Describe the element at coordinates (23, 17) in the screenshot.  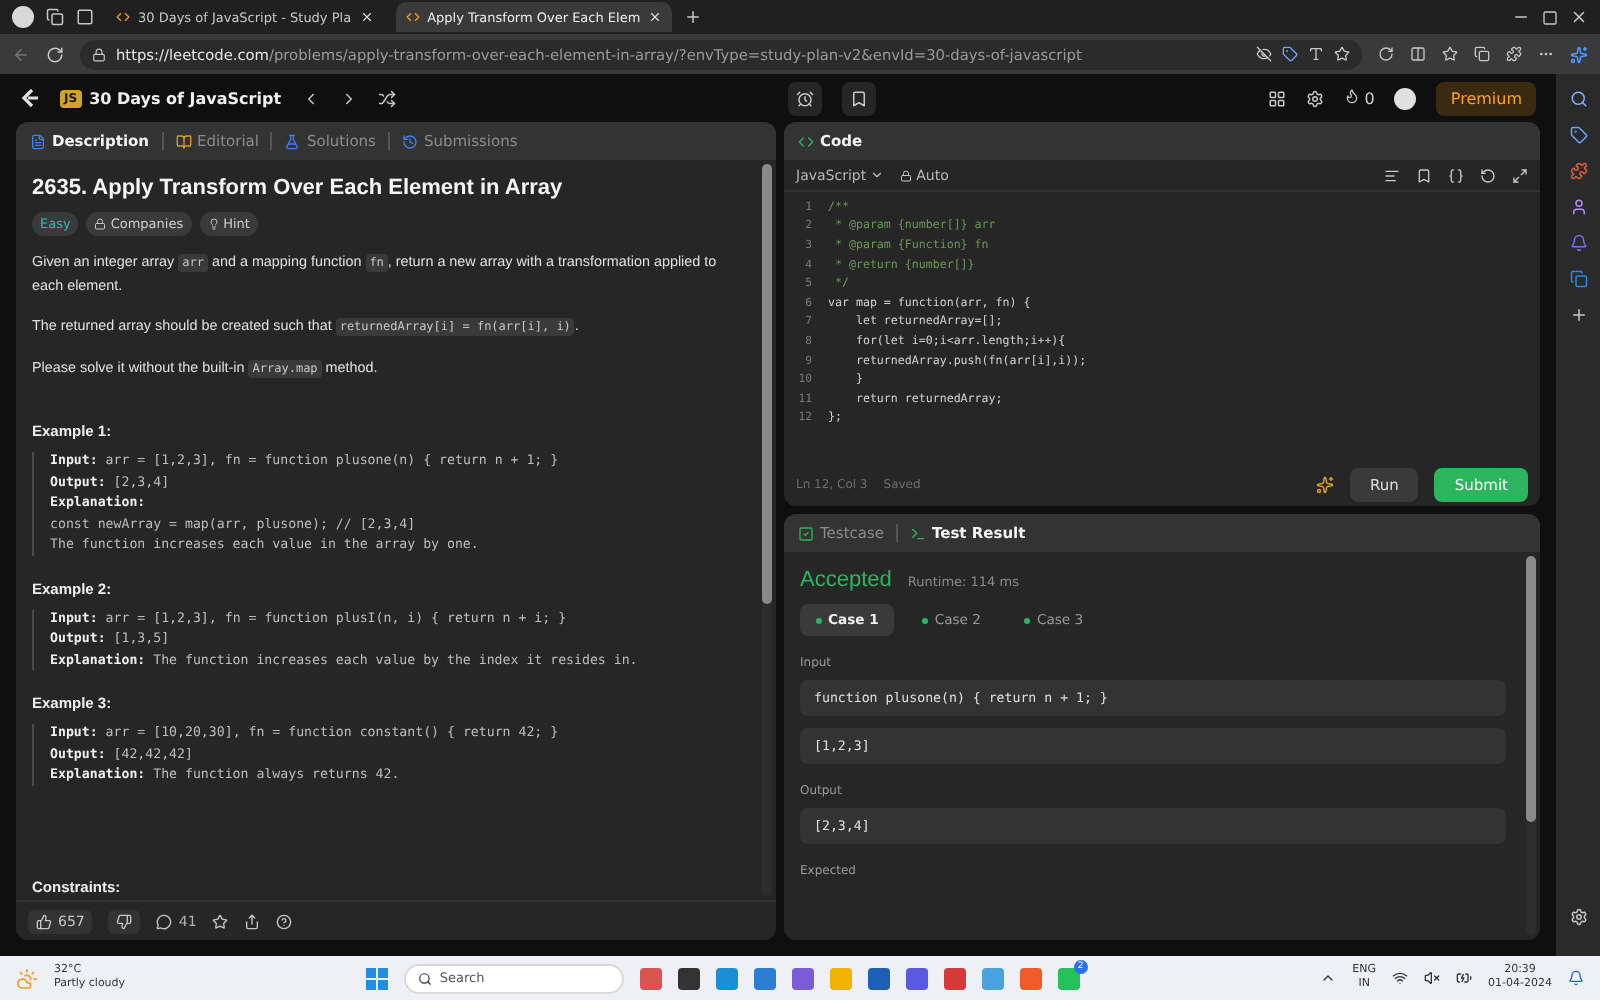
I see `profile-avatar` at that location.